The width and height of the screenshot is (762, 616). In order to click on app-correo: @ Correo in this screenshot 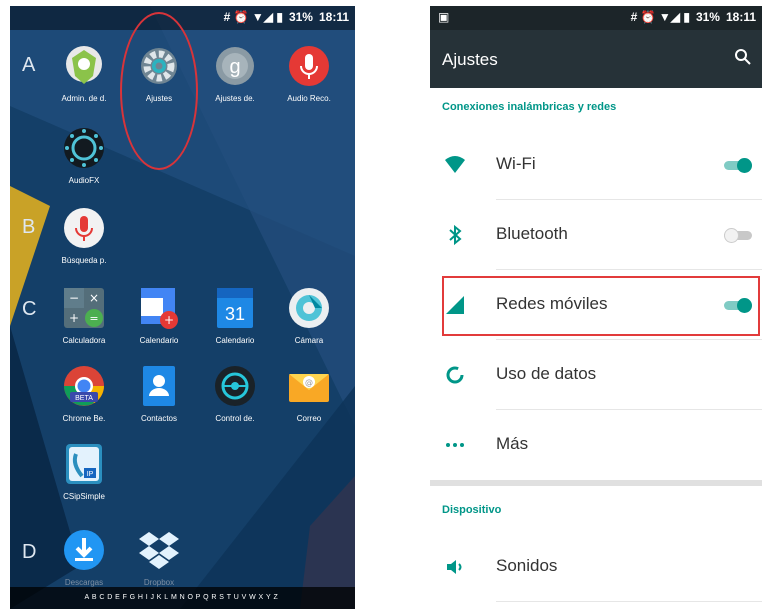, I will do `click(309, 392)`.